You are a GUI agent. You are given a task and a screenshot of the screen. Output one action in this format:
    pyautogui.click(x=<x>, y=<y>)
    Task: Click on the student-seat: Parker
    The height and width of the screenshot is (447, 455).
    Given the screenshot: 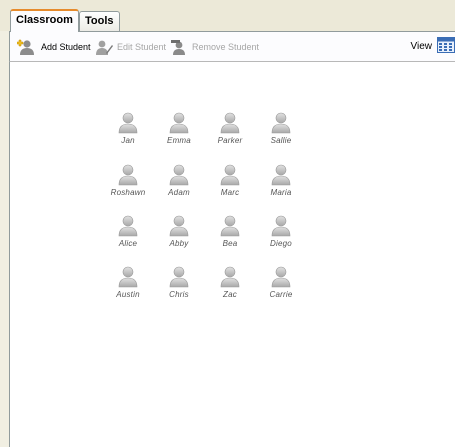 What is the action you would take?
    pyautogui.click(x=230, y=132)
    